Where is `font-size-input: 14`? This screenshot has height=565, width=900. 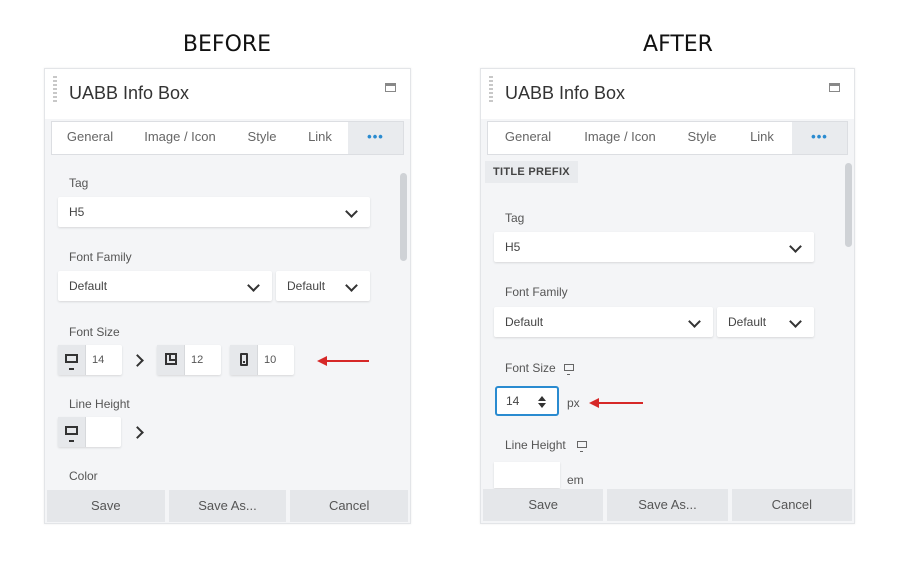
font-size-input: 14 is located at coordinates (527, 401).